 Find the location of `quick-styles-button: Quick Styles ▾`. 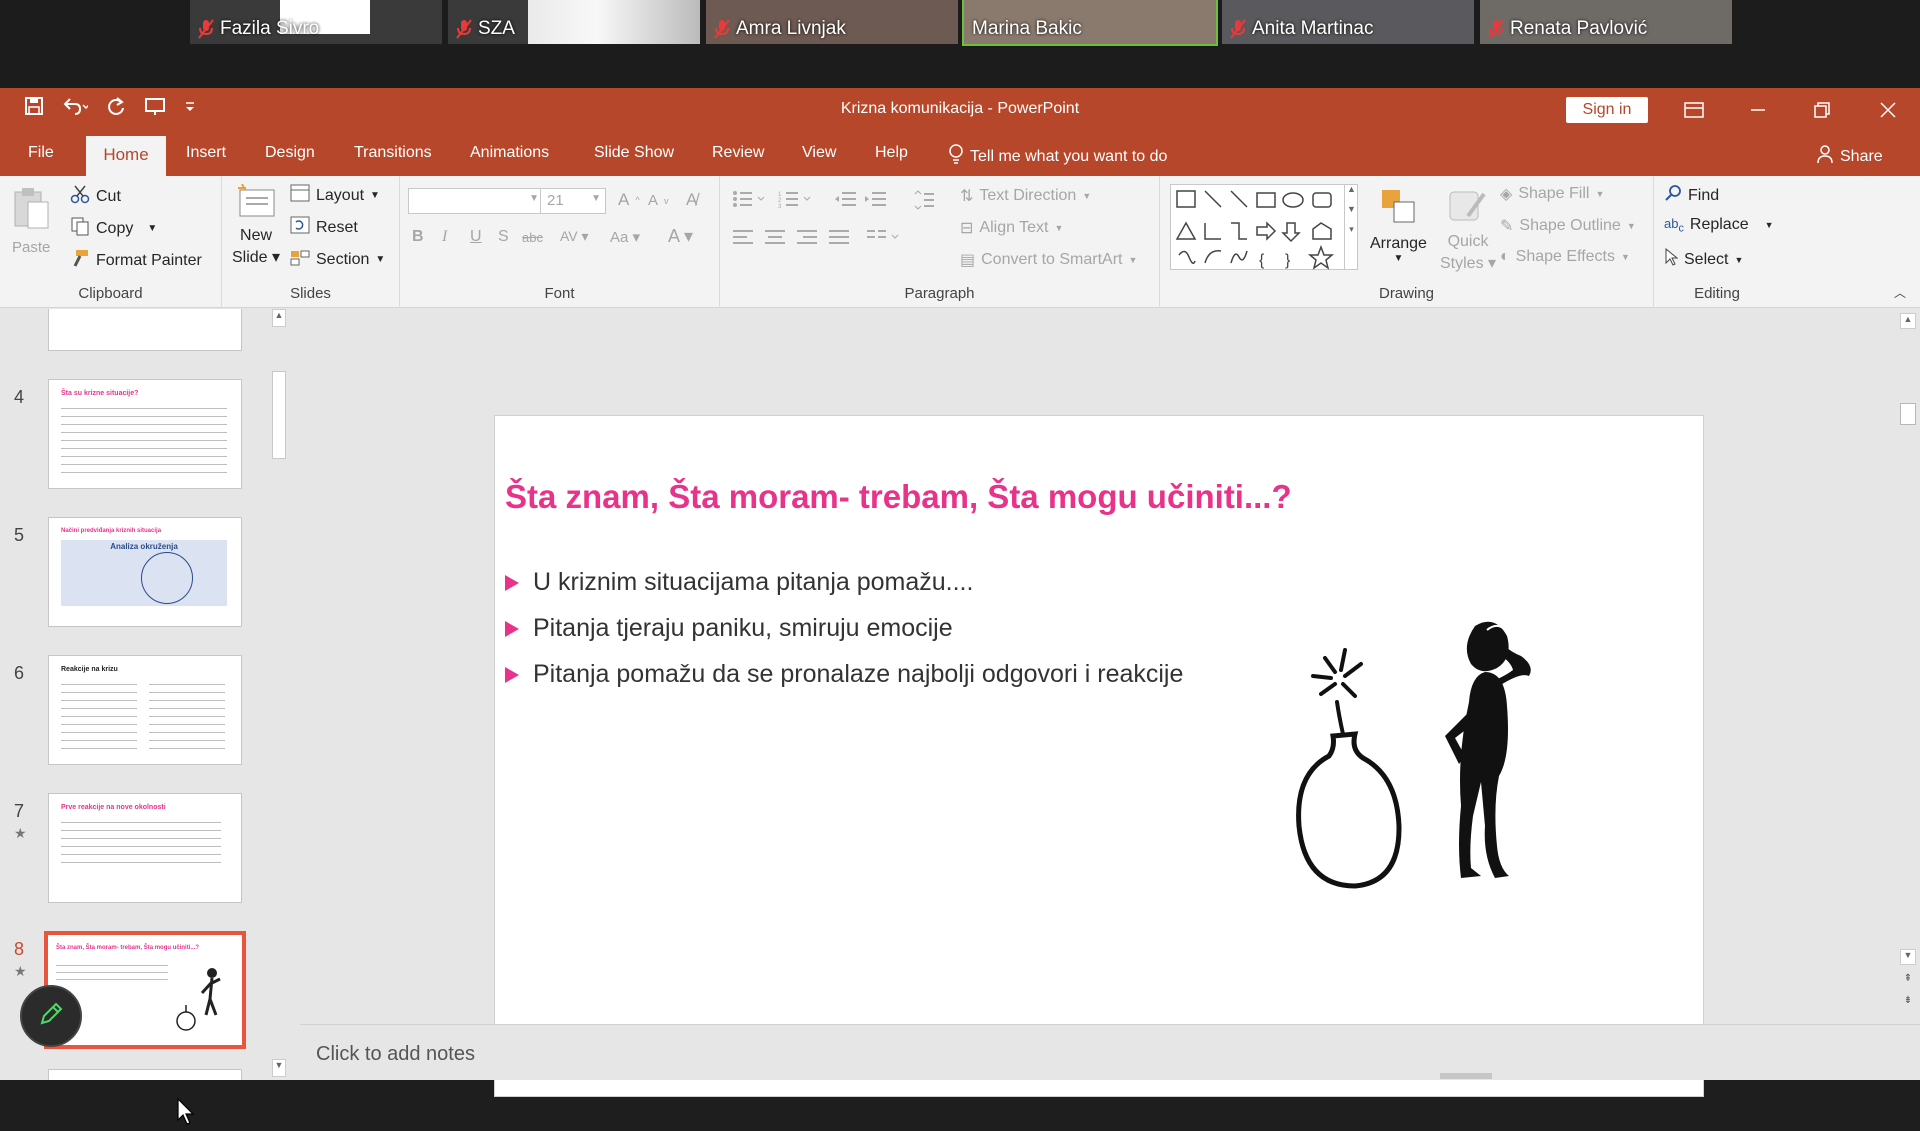

quick-styles-button: Quick Styles ▾ is located at coordinates (1468, 229).